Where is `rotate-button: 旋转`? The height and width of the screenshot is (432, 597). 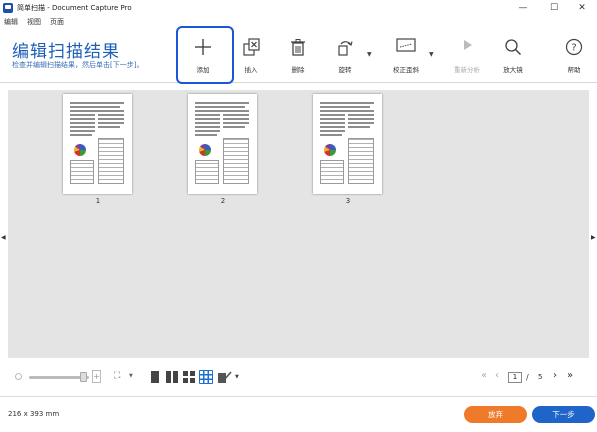 rotate-button: 旋转 is located at coordinates (345, 55).